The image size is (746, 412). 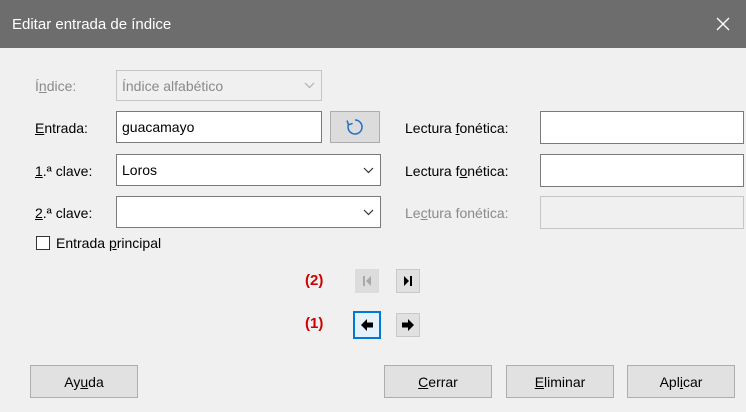 I want to click on help-button-mnemonic: u, so click(x=84, y=381).